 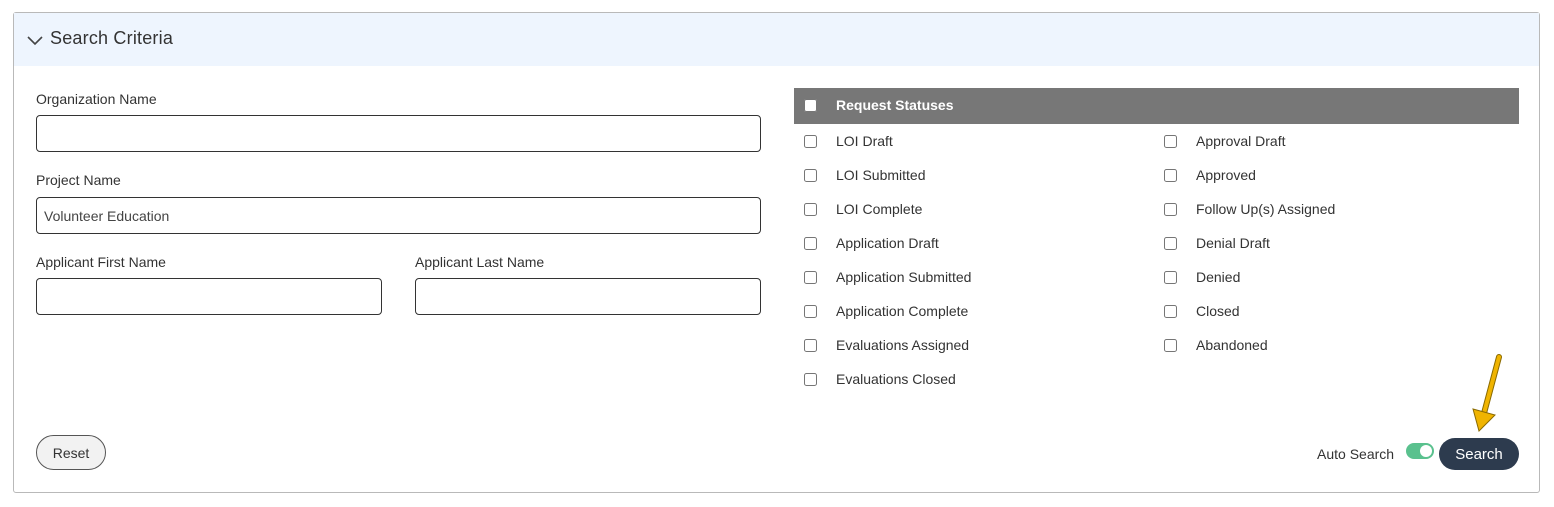 What do you see at coordinates (1226, 175) in the screenshot?
I see `status-label: Approved` at bounding box center [1226, 175].